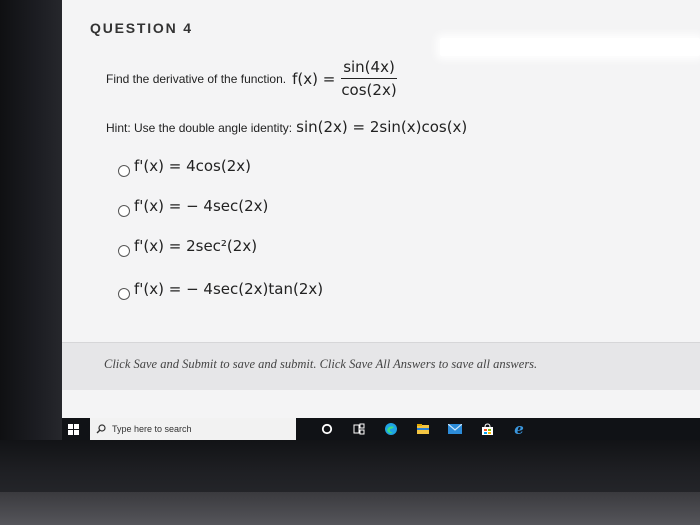 This screenshot has width=700, height=525. What do you see at coordinates (359, 429) in the screenshot?
I see `task-view-icon` at bounding box center [359, 429].